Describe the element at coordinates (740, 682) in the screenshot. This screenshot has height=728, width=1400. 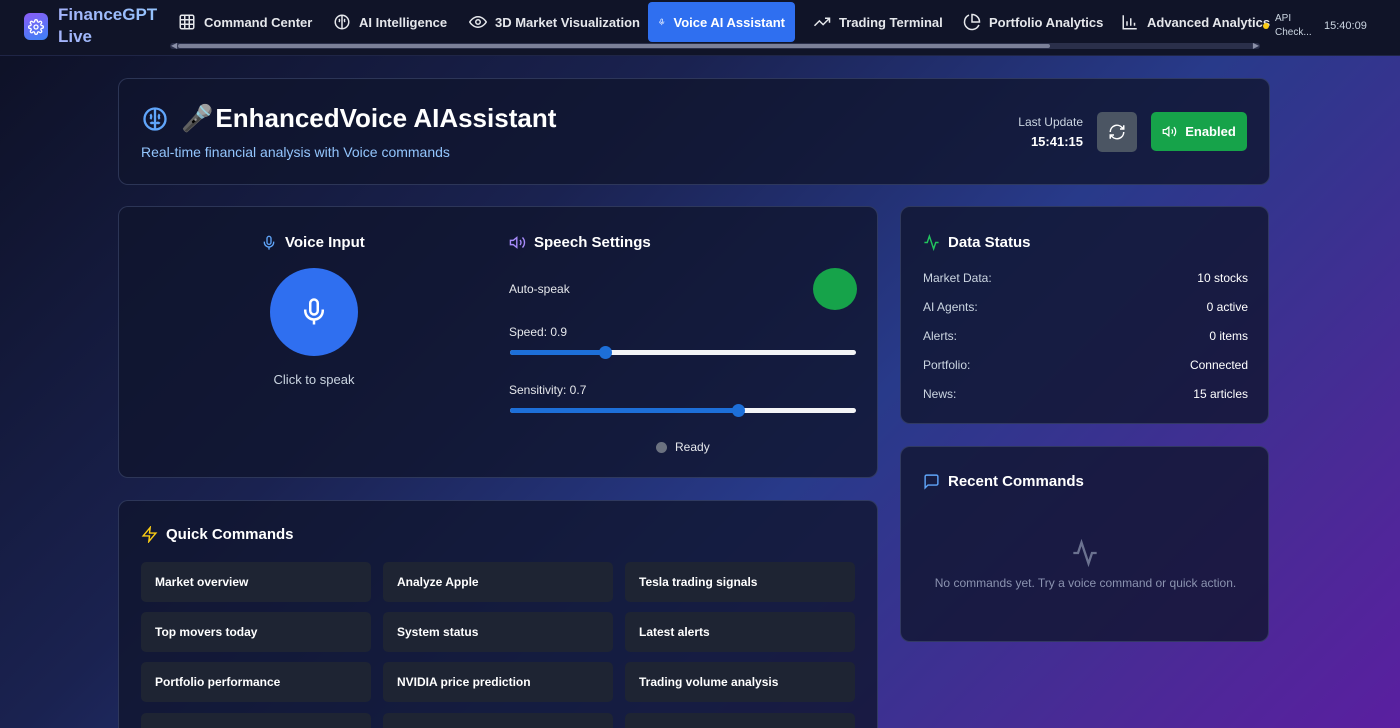
I see `quick-command-button: Trading volume analysis` at that location.